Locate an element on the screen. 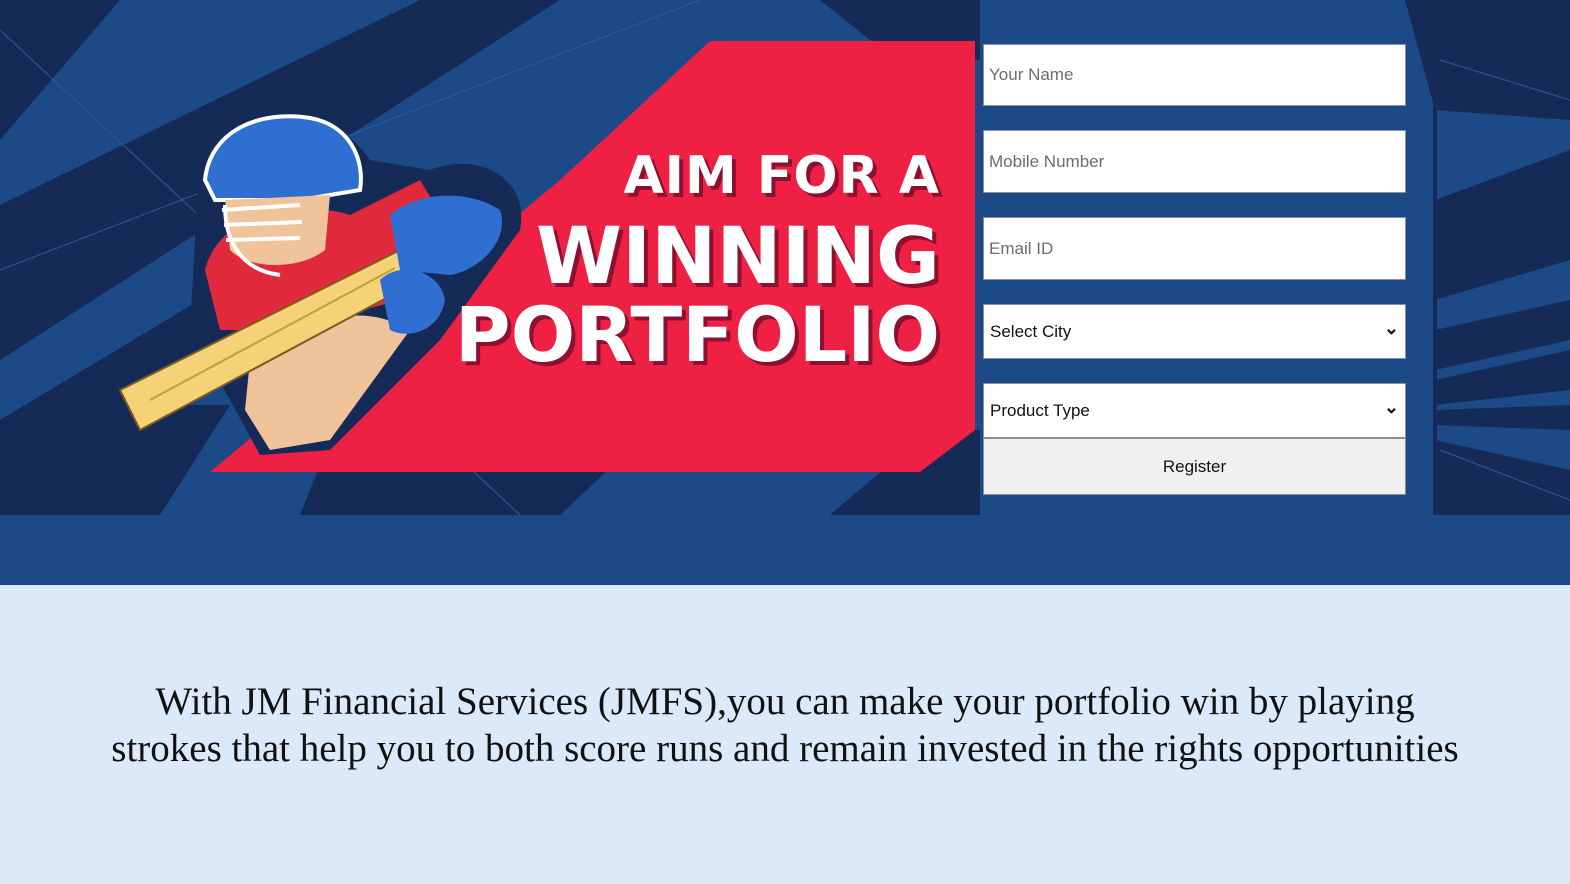 This screenshot has width=1570, height=884. name-input is located at coordinates (1194, 75).